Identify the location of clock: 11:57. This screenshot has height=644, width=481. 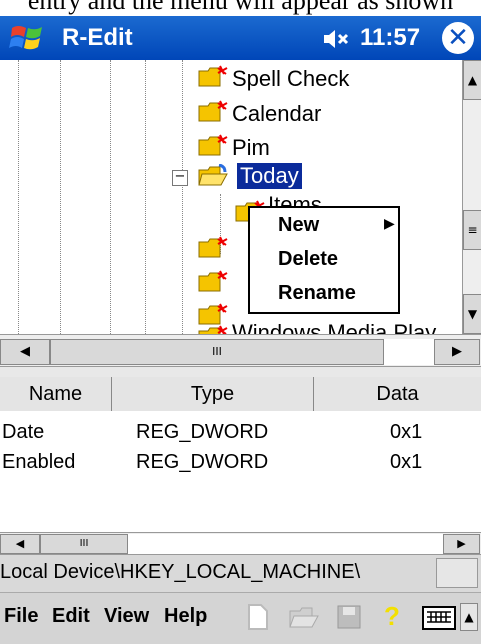
(390, 38).